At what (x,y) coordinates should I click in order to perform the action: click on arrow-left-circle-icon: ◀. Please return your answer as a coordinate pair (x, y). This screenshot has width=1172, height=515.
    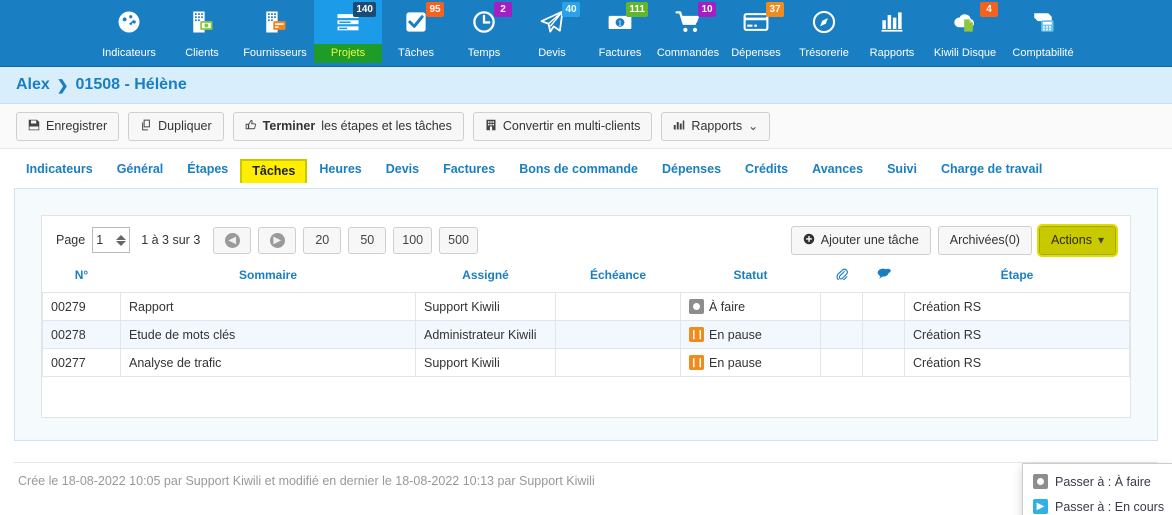
    Looking at the image, I should click on (232, 240).